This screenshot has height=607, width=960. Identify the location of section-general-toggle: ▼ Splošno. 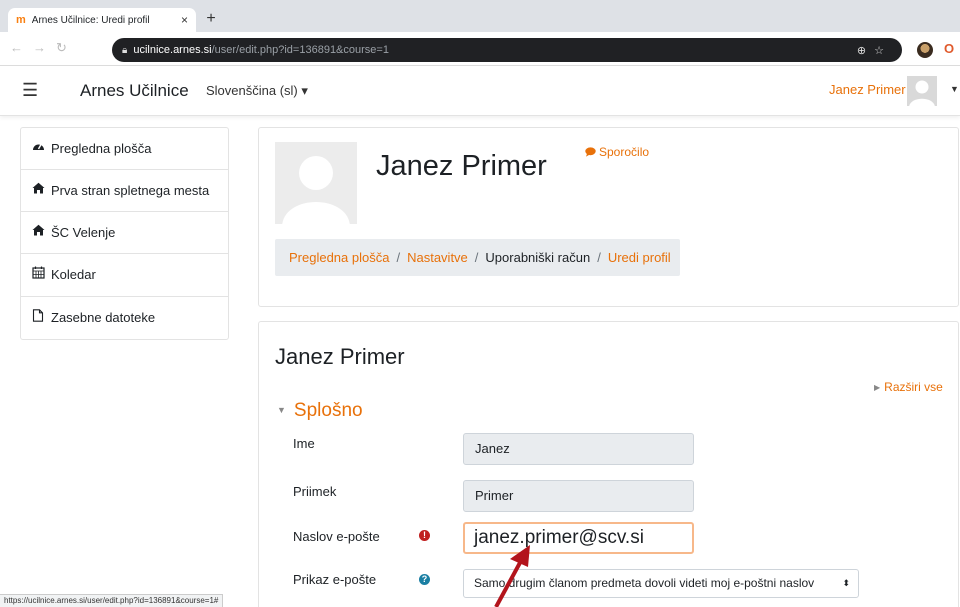
(320, 411).